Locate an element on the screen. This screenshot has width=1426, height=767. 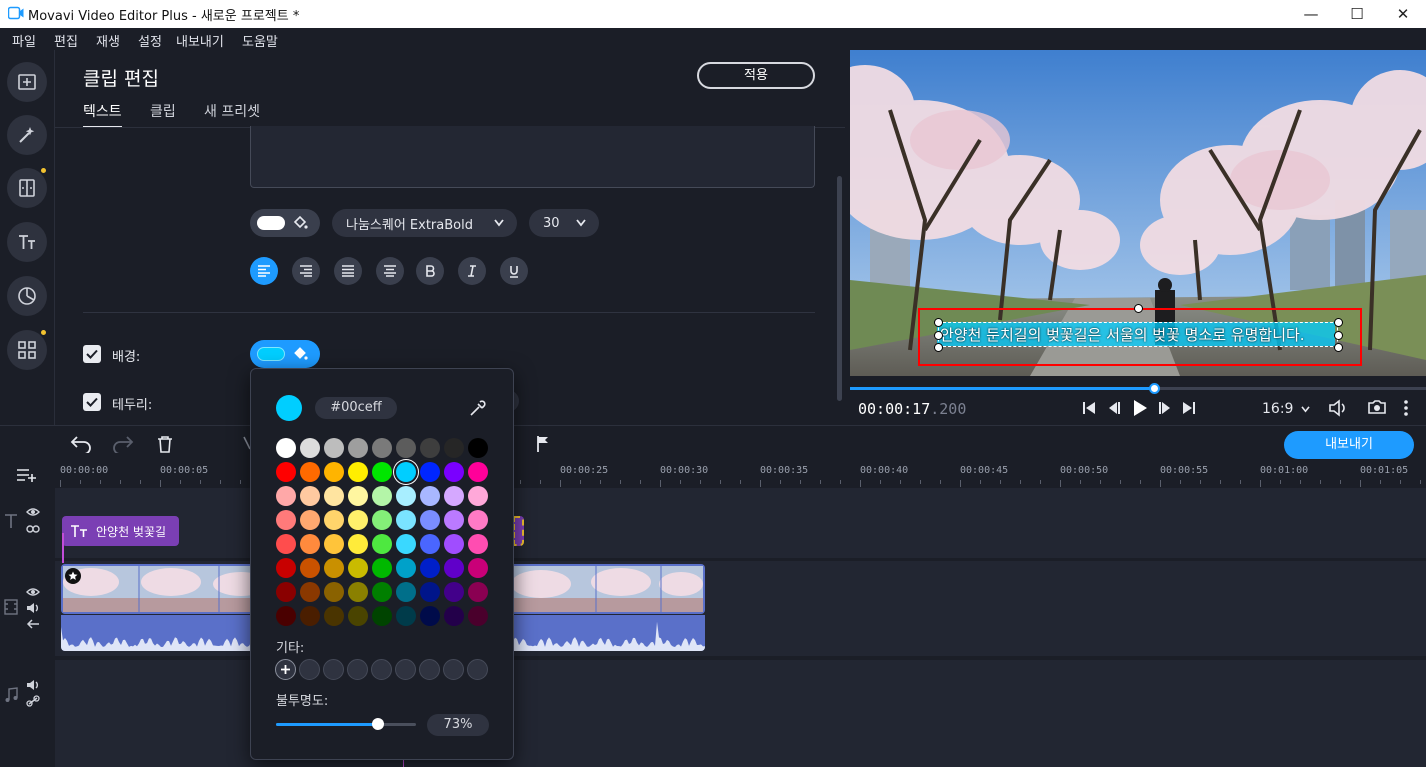
opacity-slider-handle is located at coordinates (378, 724).